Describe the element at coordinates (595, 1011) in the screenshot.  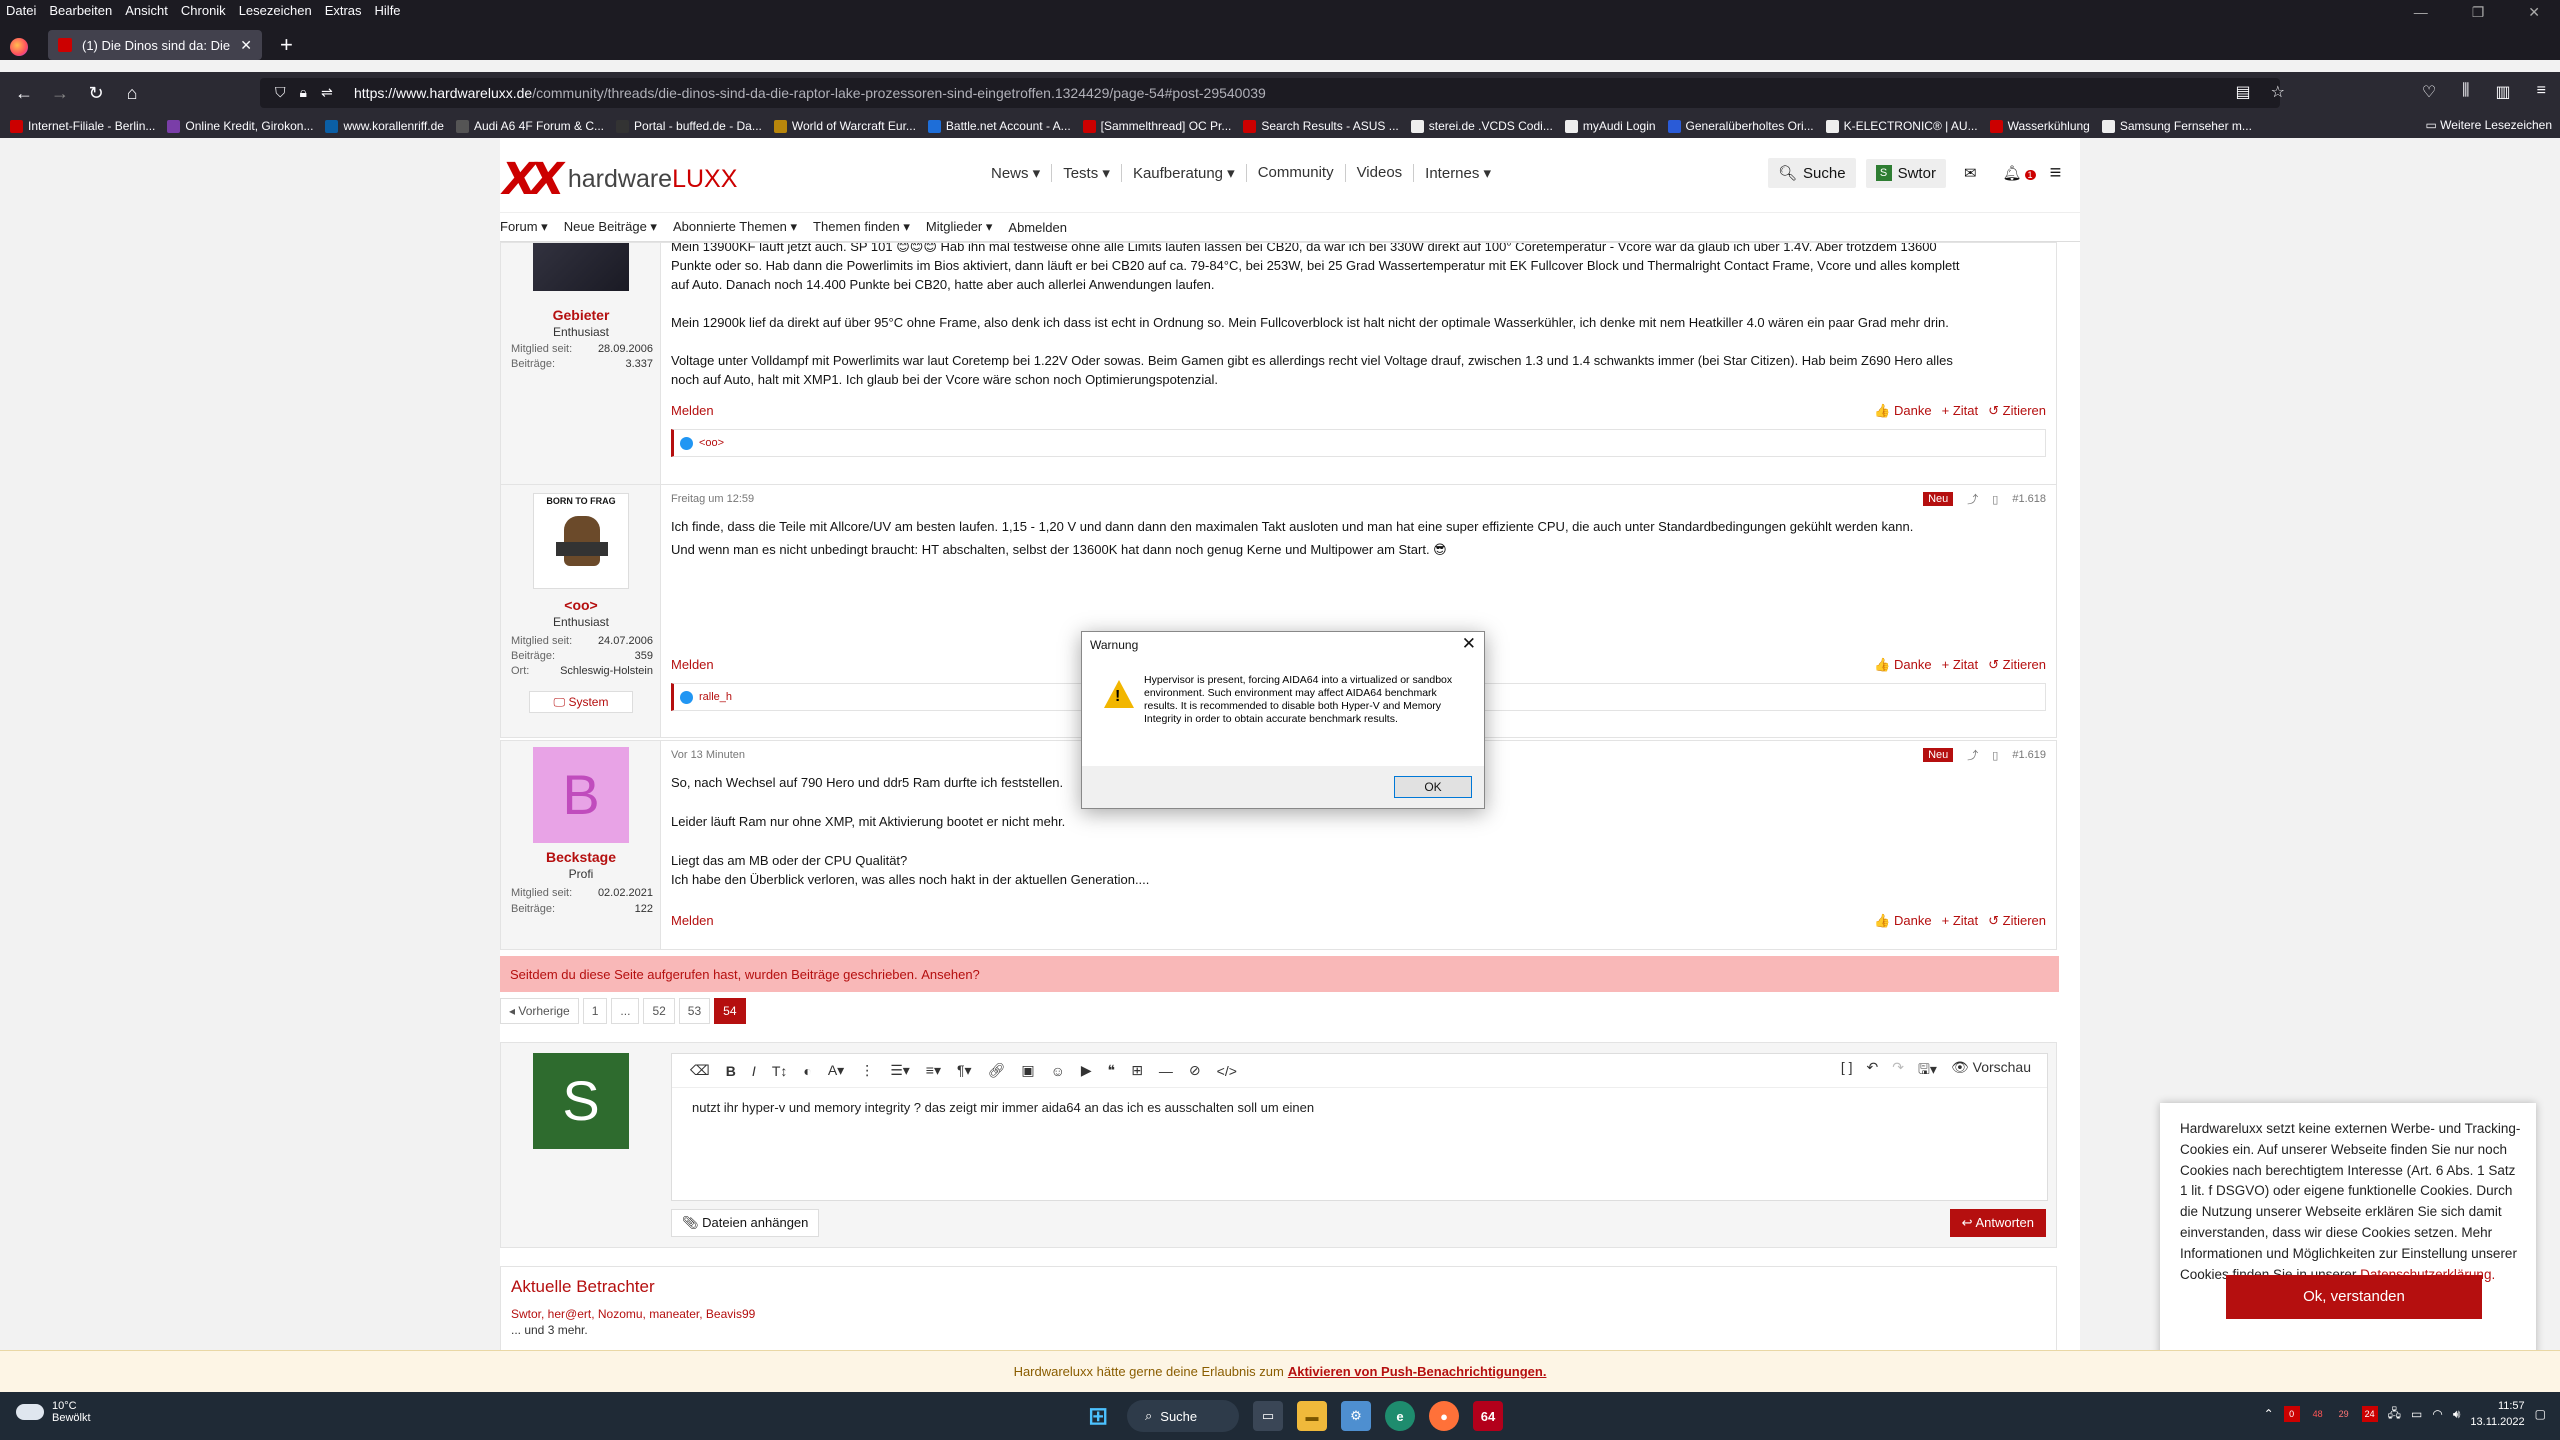
I see `page-link: 1` at that location.